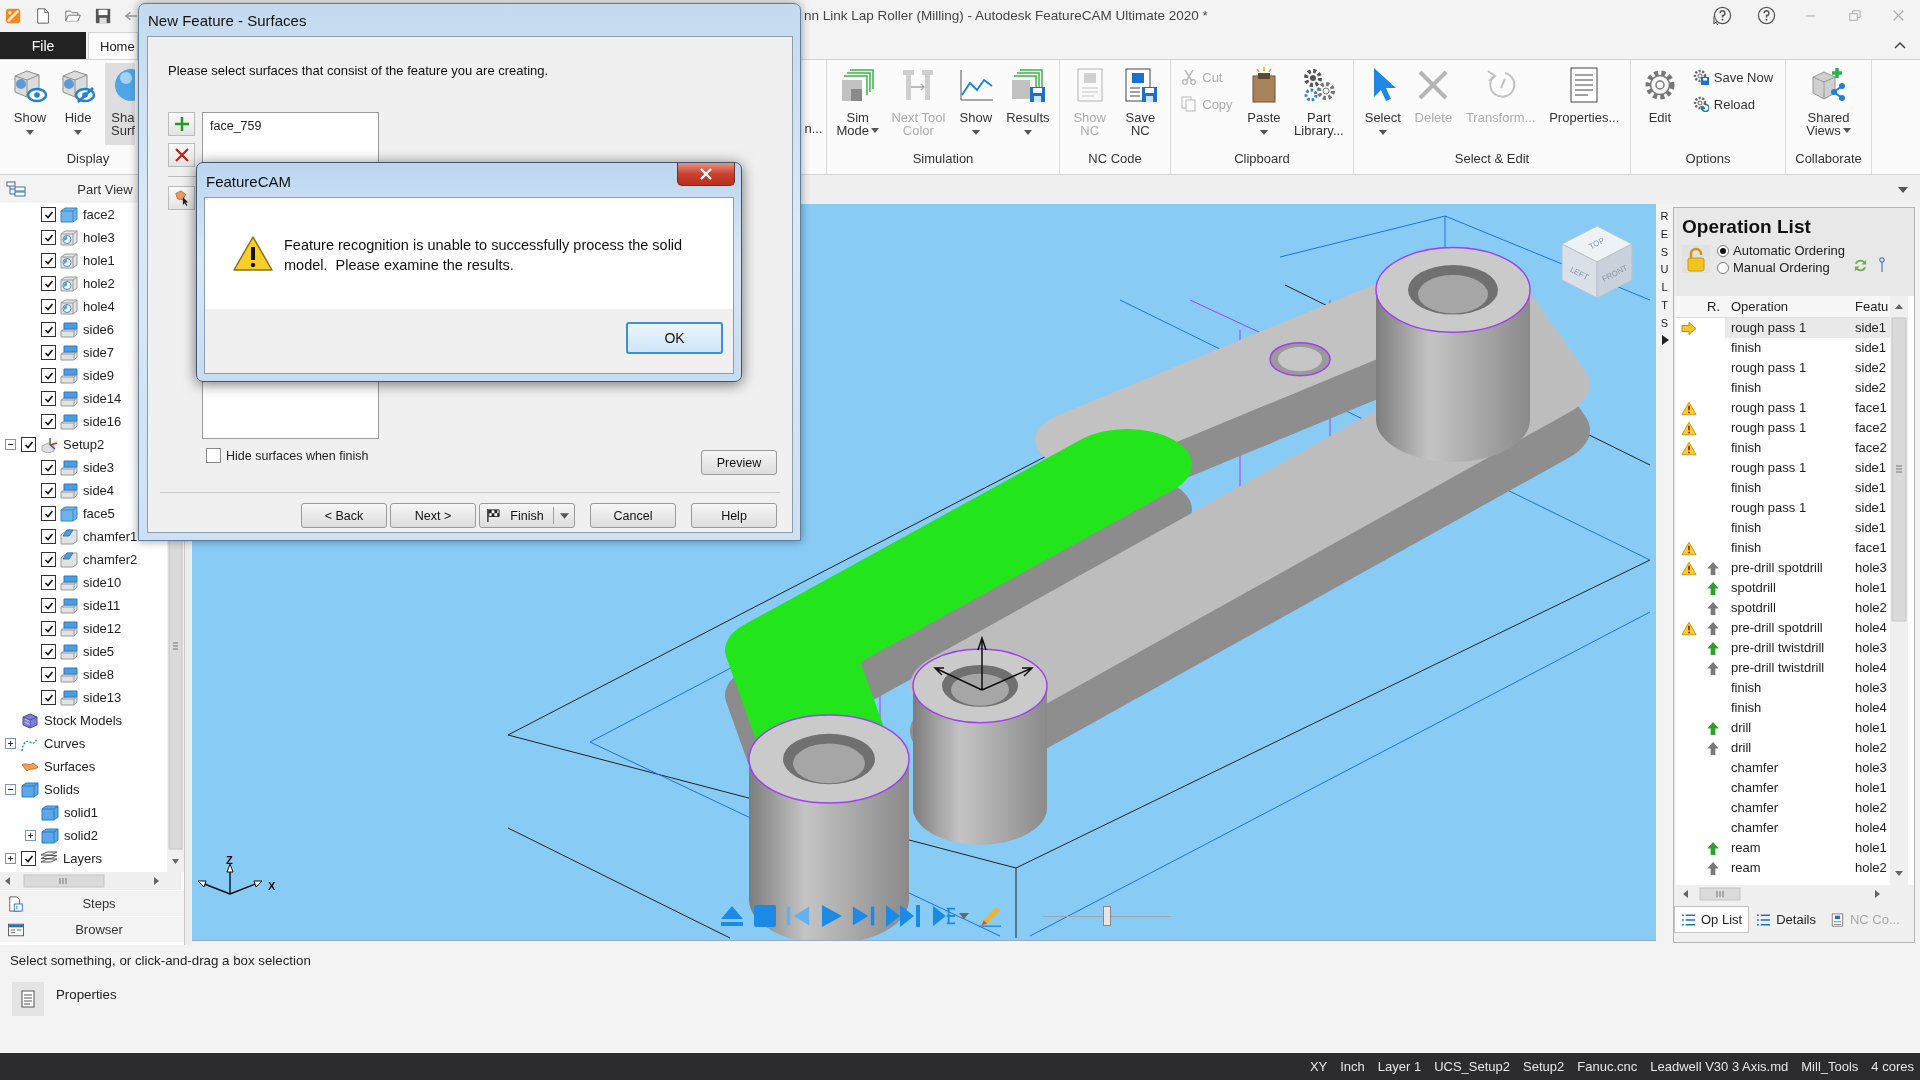 The height and width of the screenshot is (1080, 1920). Describe the element at coordinates (83, 444) in the screenshot. I see `tree-item: Setup2` at that location.